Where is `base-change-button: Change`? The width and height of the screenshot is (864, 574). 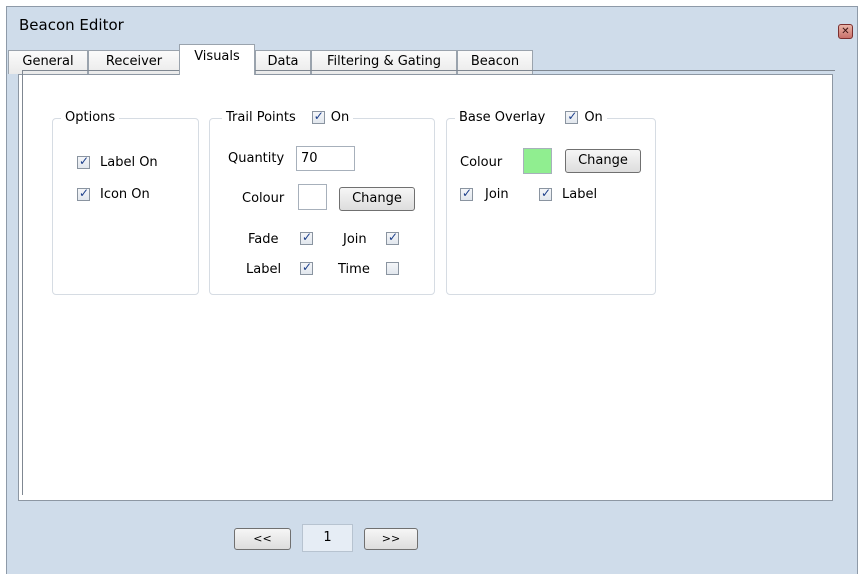 base-change-button: Change is located at coordinates (603, 161).